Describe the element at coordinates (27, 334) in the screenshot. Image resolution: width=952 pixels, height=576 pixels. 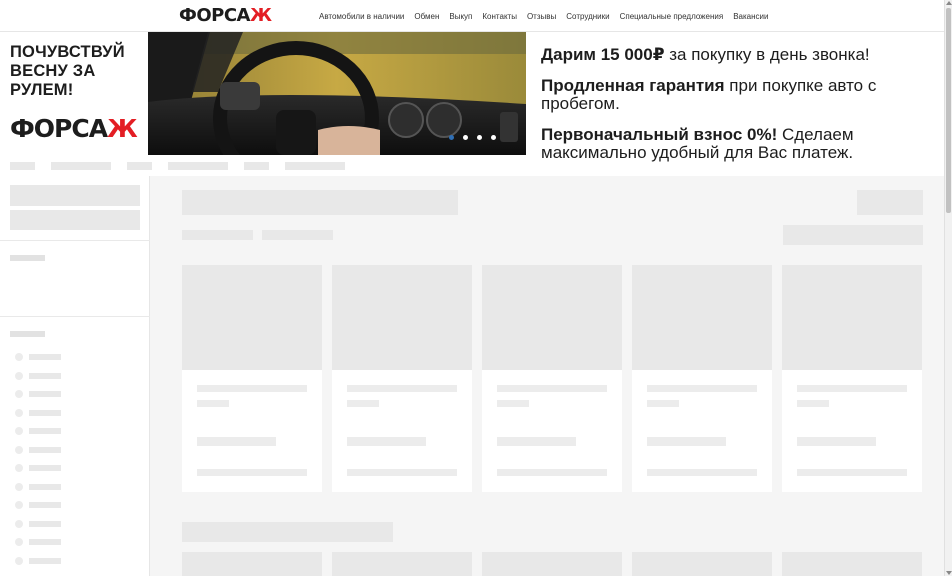
I see `filter-heading-placeholder` at that location.